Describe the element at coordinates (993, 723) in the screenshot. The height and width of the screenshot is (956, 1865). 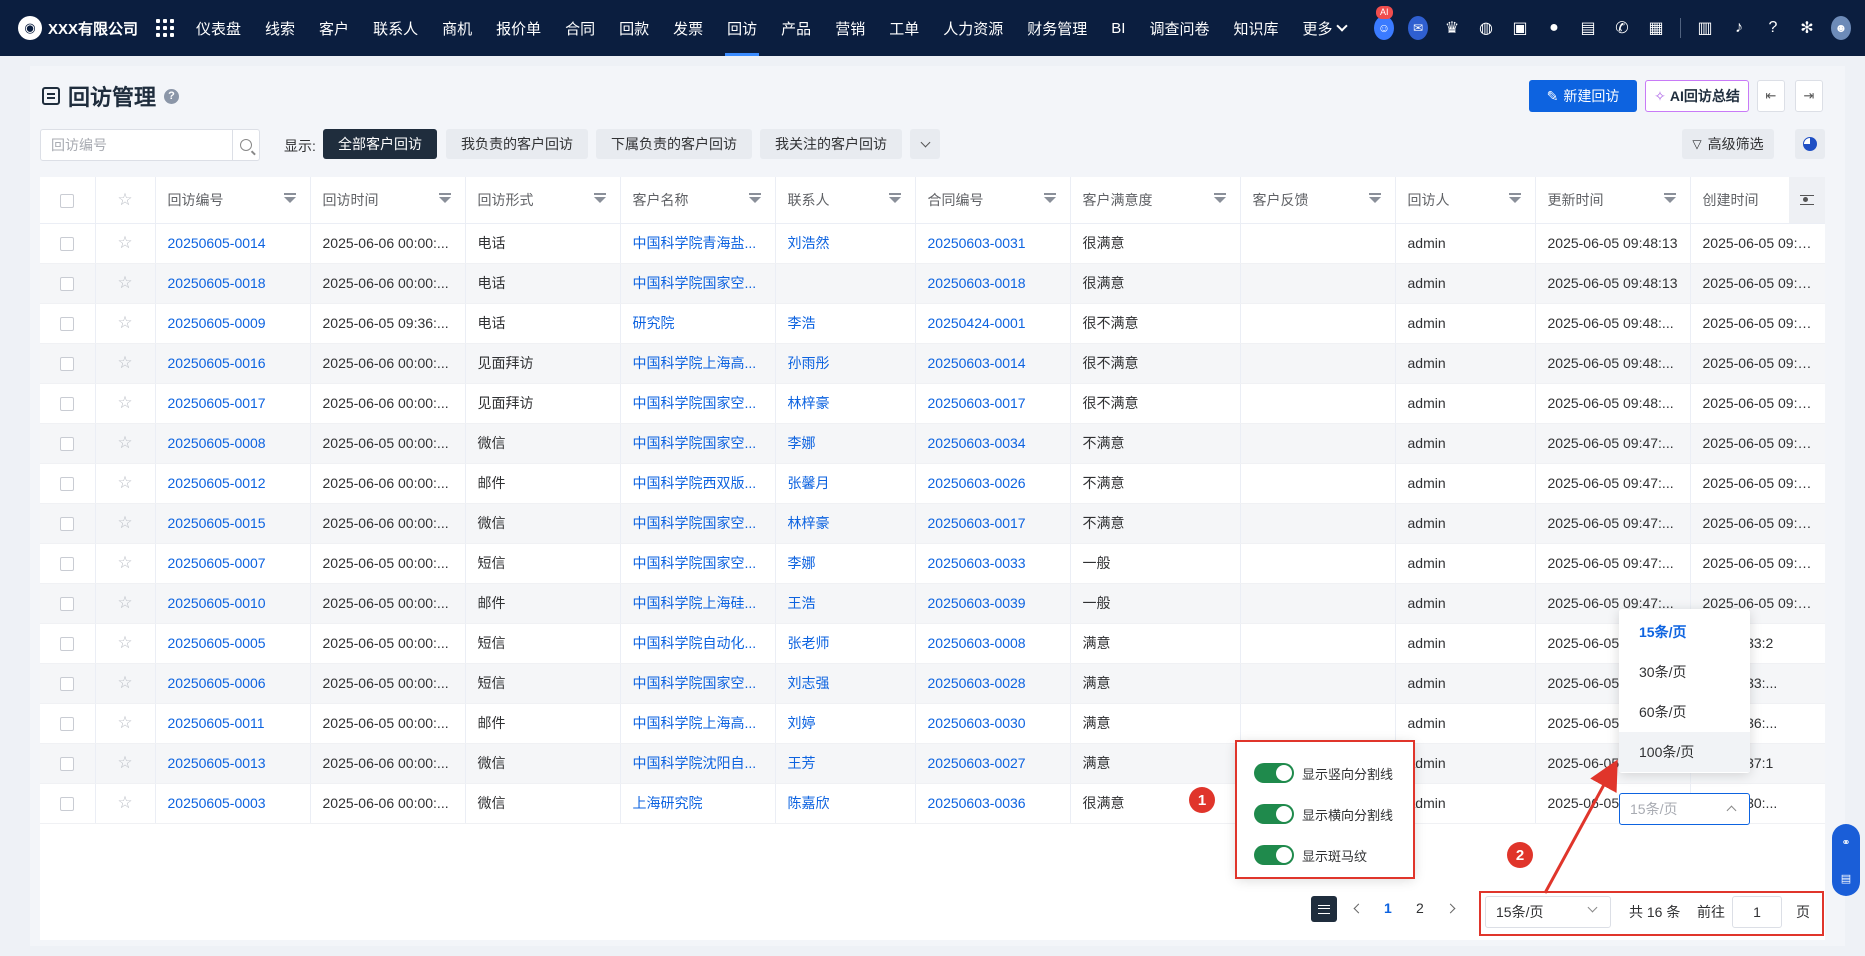
I see `table-cell-5: 20250603-0030` at that location.